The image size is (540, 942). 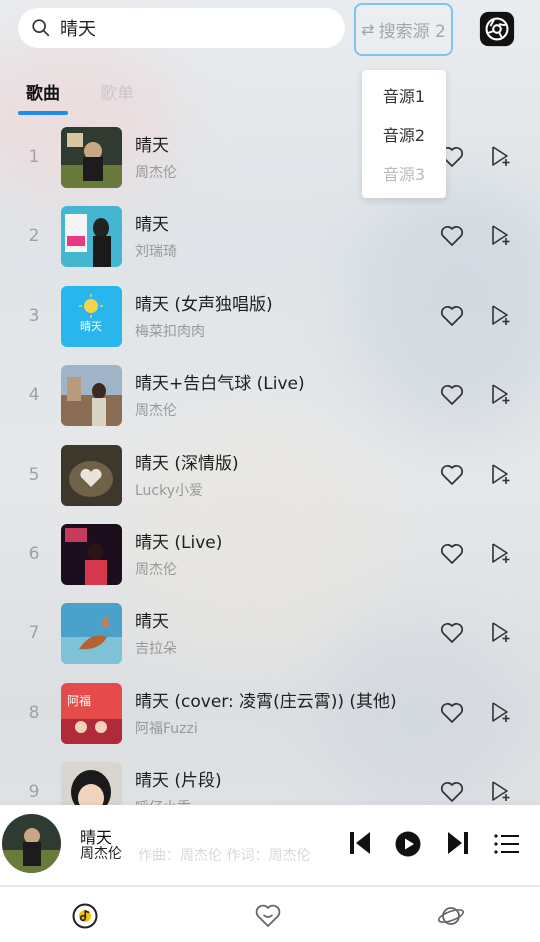 I want to click on svg-text: 晴天, so click(x=91, y=326).